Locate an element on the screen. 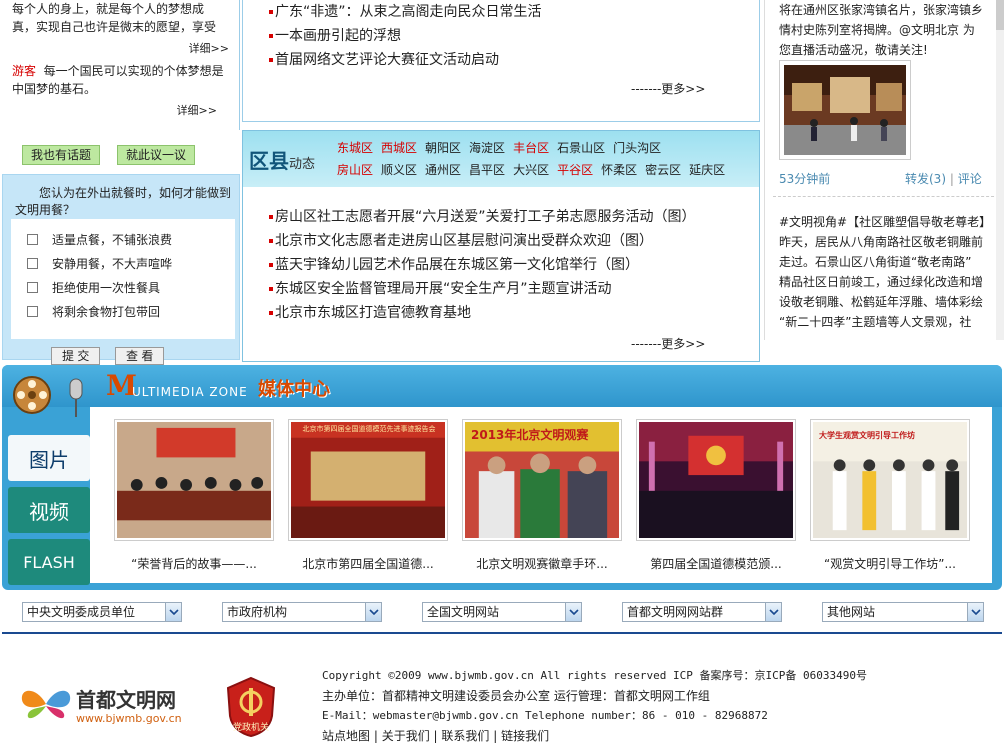 This screenshot has height=748, width=1004. tab-flash: FLASH is located at coordinates (49, 562).